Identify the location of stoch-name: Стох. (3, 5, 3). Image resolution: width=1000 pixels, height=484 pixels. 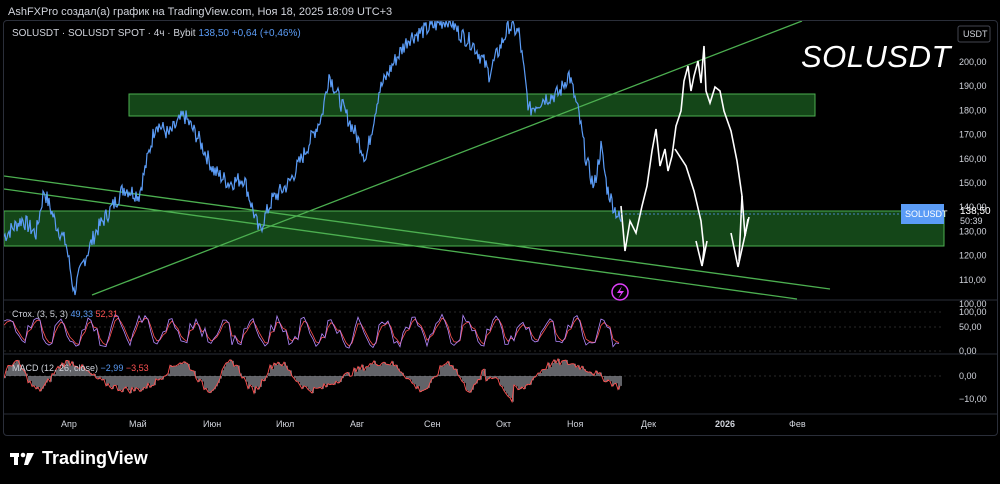
(40, 314).